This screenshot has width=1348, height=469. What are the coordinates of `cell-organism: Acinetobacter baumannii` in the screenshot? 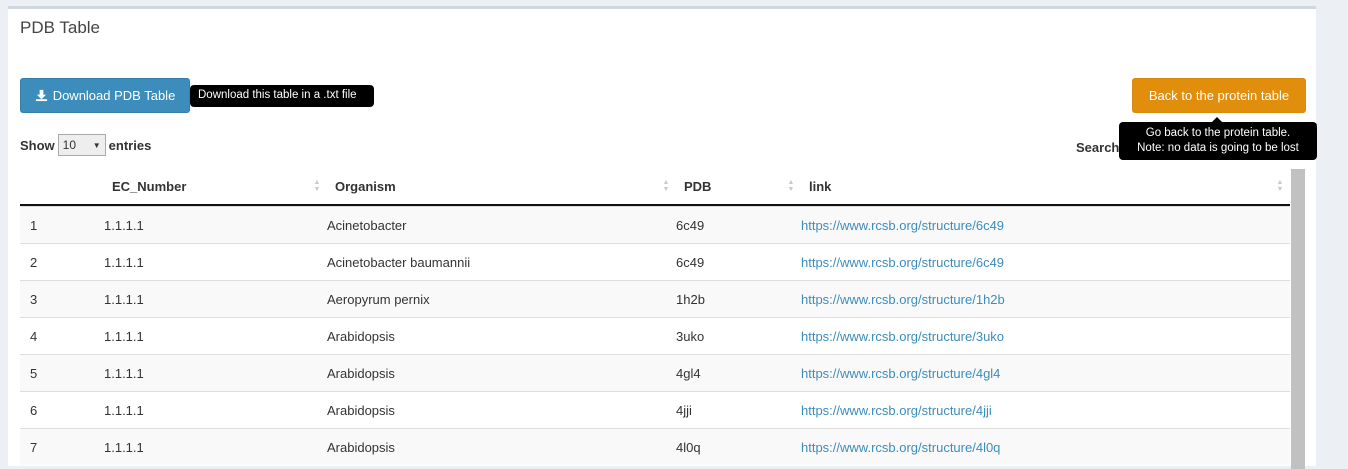 It's located at (399, 262).